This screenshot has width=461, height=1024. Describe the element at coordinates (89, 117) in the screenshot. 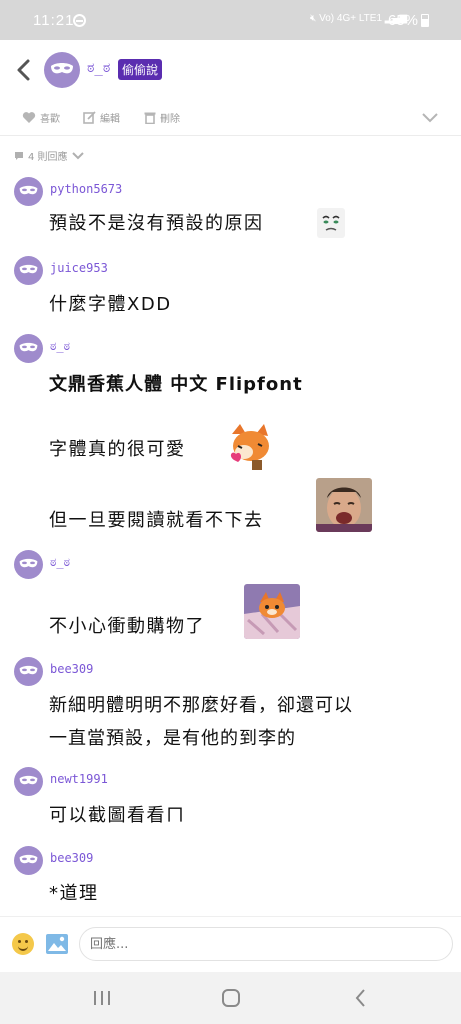

I see `edit-icon` at that location.